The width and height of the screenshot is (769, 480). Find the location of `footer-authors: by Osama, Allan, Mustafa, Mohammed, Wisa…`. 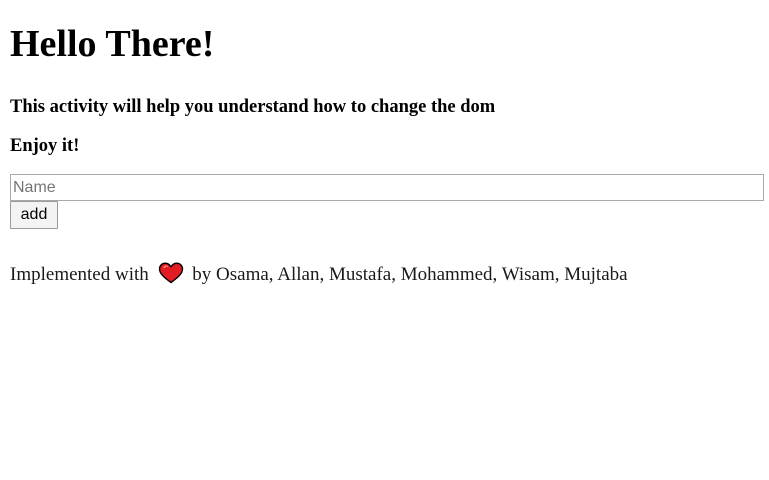

footer-authors: by Osama, Allan, Mustafa, Mohammed, Wisa… is located at coordinates (410, 274).